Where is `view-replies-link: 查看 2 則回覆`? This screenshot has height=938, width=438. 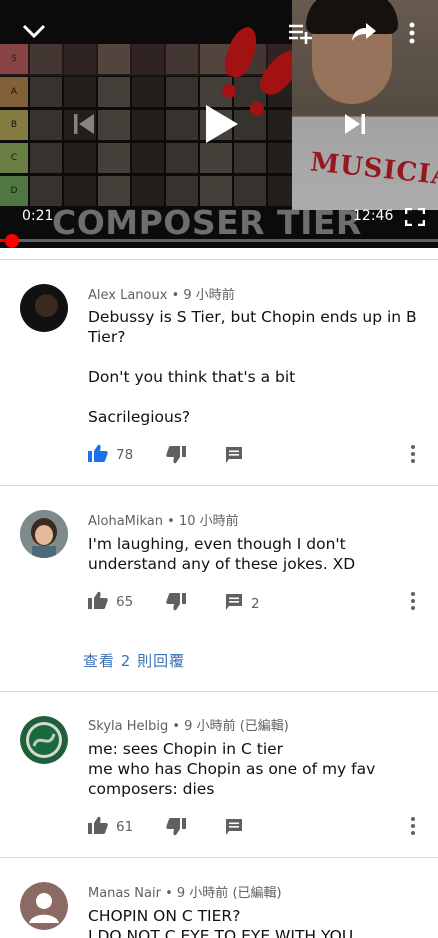 view-replies-link: 查看 2 則回覆 is located at coordinates (134, 660).